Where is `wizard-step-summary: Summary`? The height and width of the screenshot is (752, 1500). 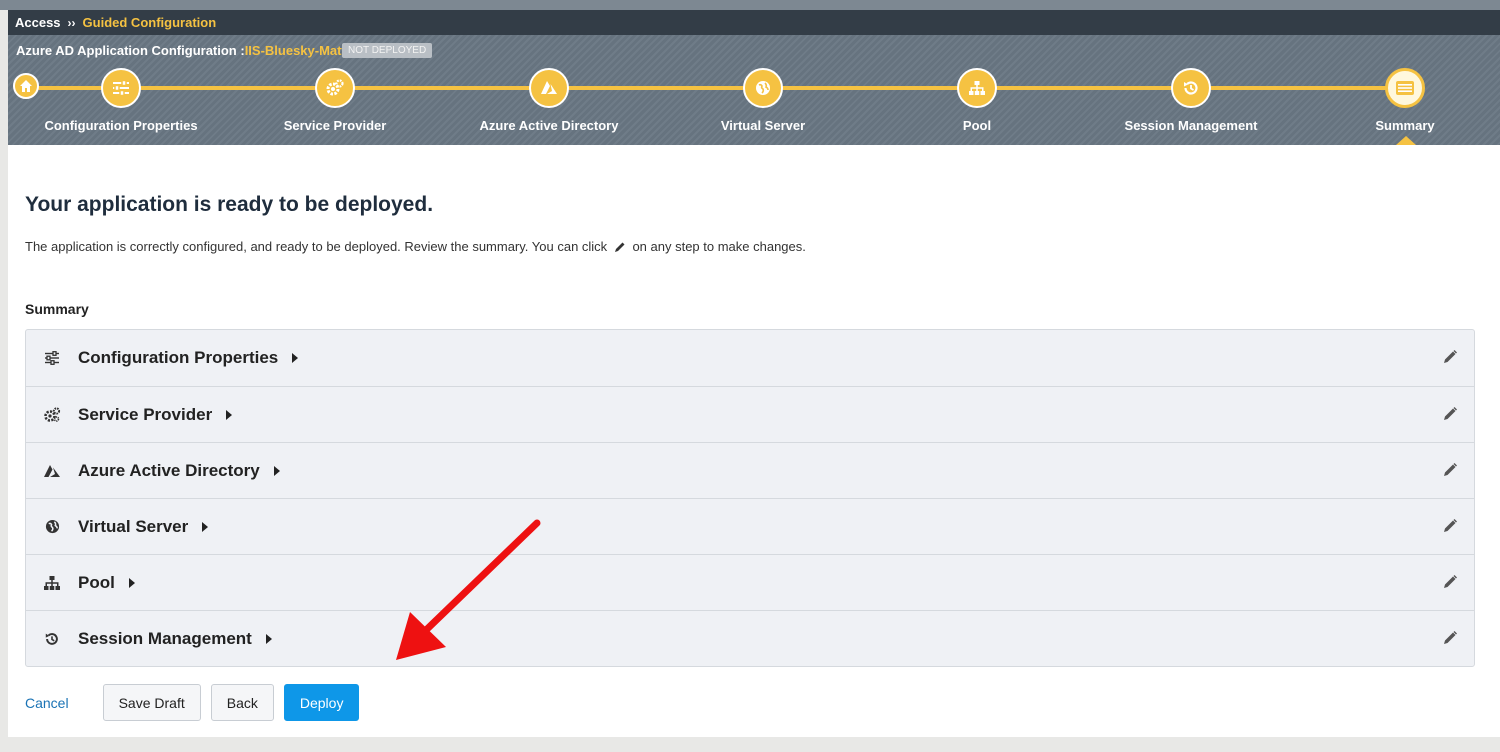 wizard-step-summary: Summary is located at coordinates (1402, 100).